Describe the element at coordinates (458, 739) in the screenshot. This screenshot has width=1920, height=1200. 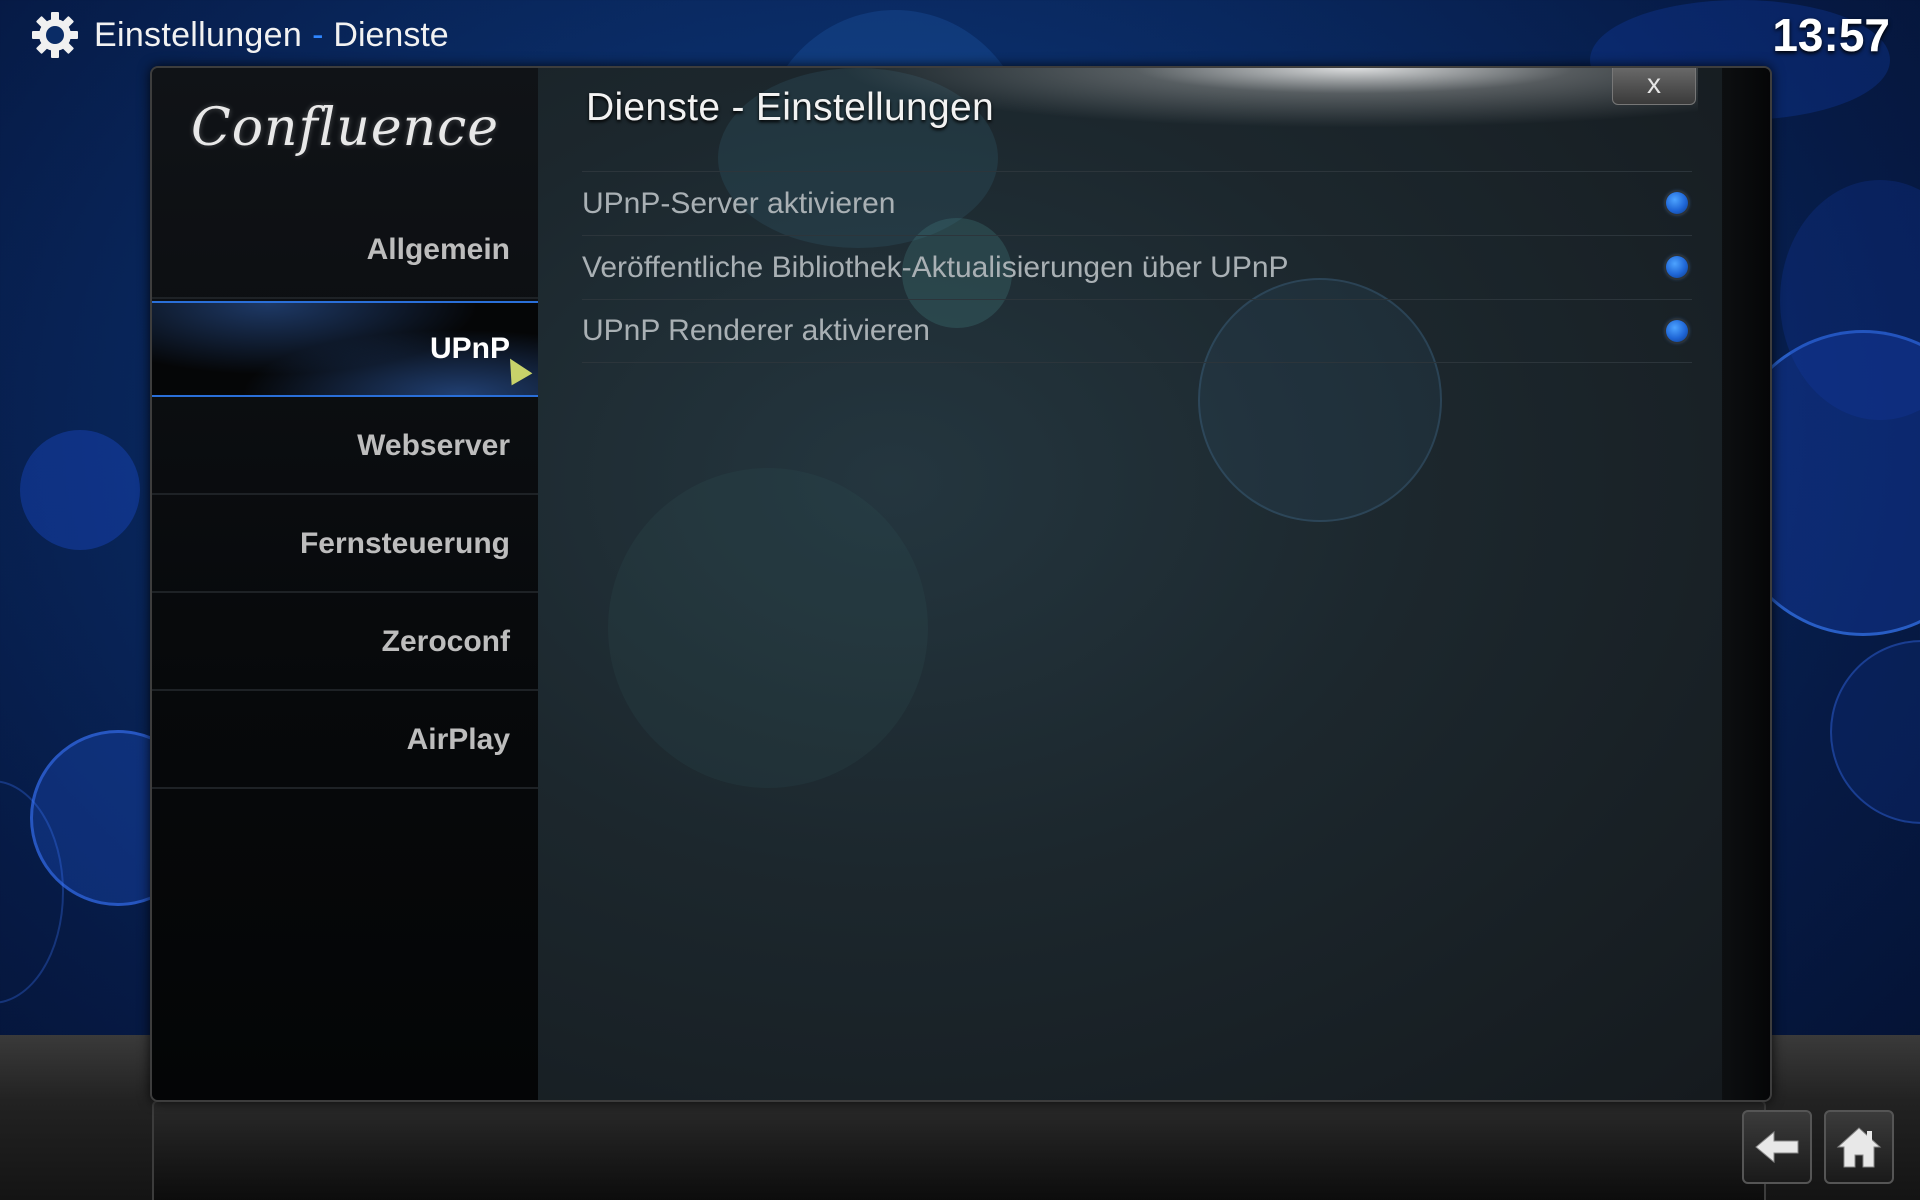
I see `sidebar-item-label: AirPlay` at that location.